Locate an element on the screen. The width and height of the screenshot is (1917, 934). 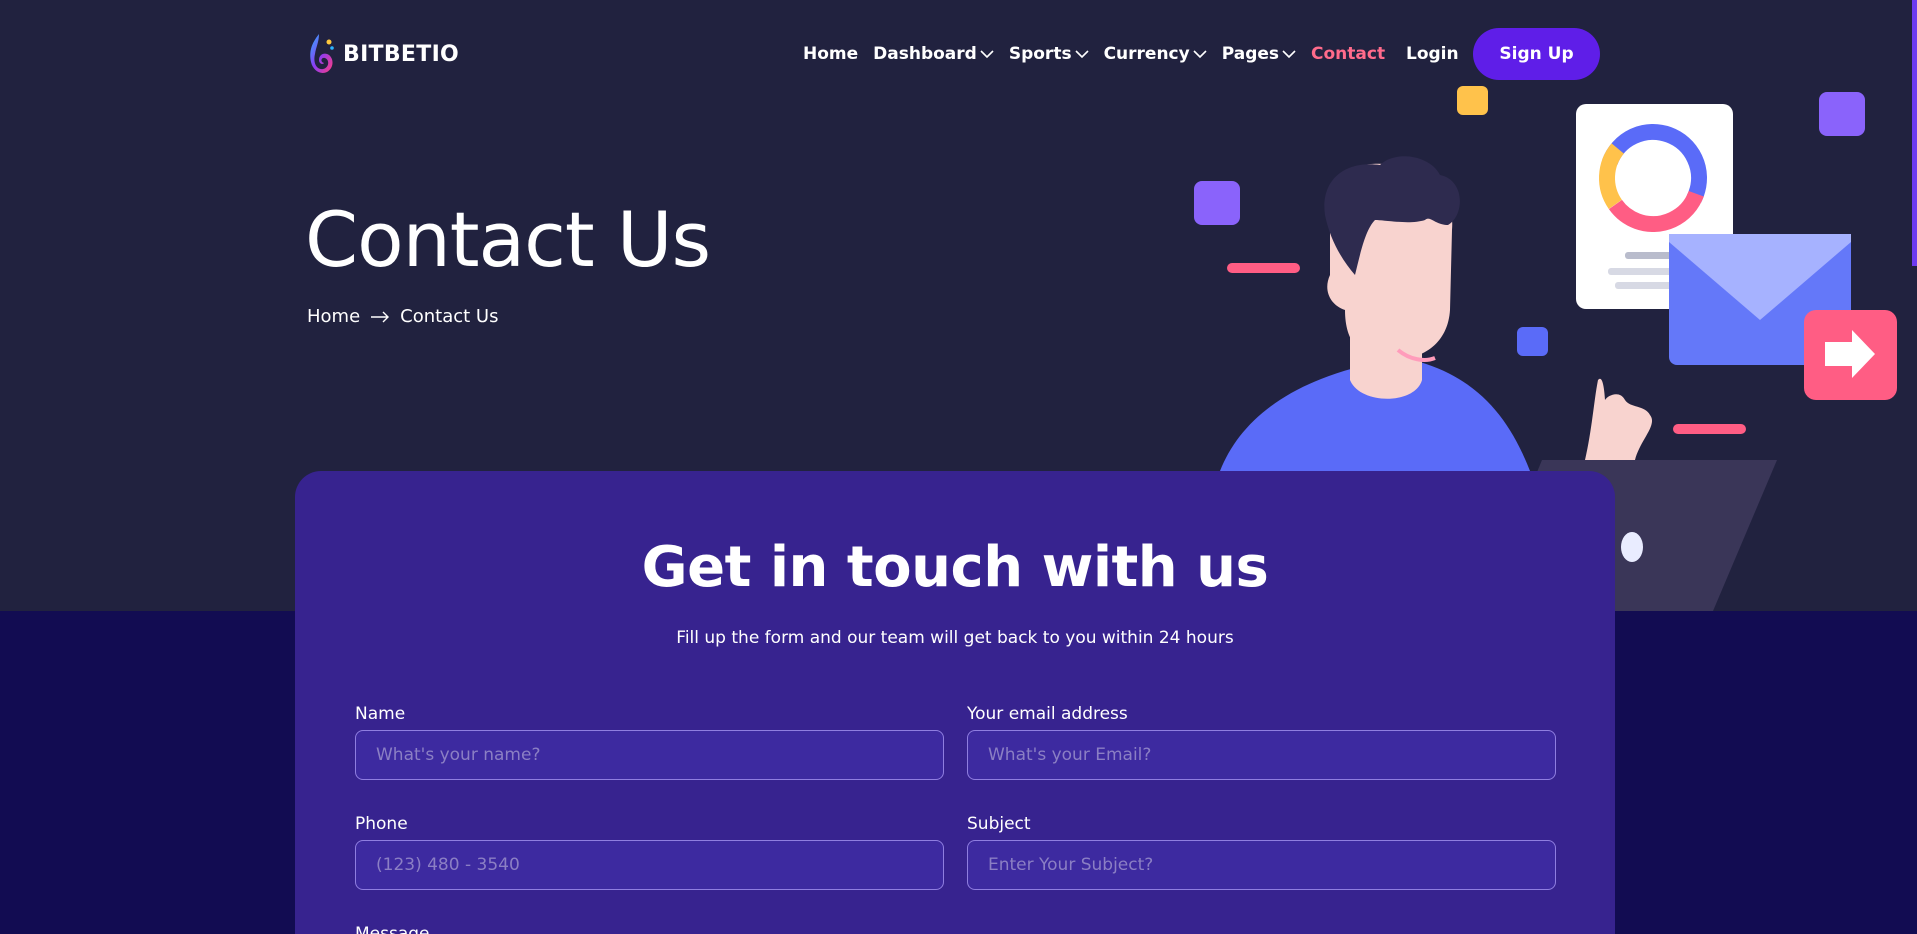
name-input is located at coordinates (649, 755).